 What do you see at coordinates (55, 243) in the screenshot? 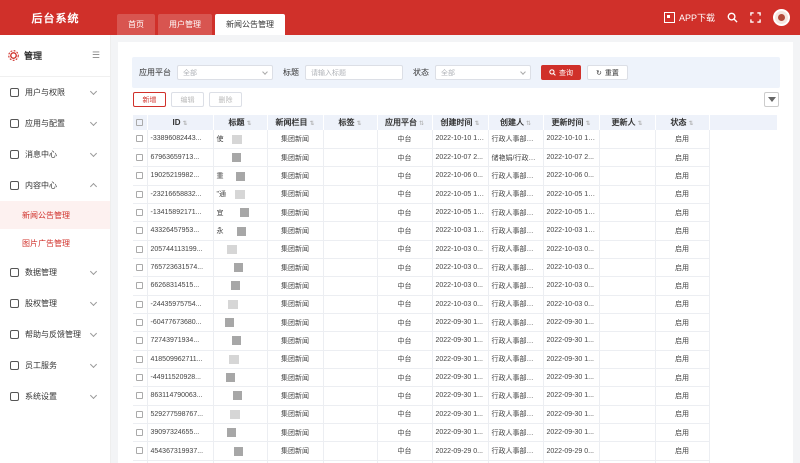
I see `sidebar-subitem-image-ads: 图片广告管理` at bounding box center [55, 243].